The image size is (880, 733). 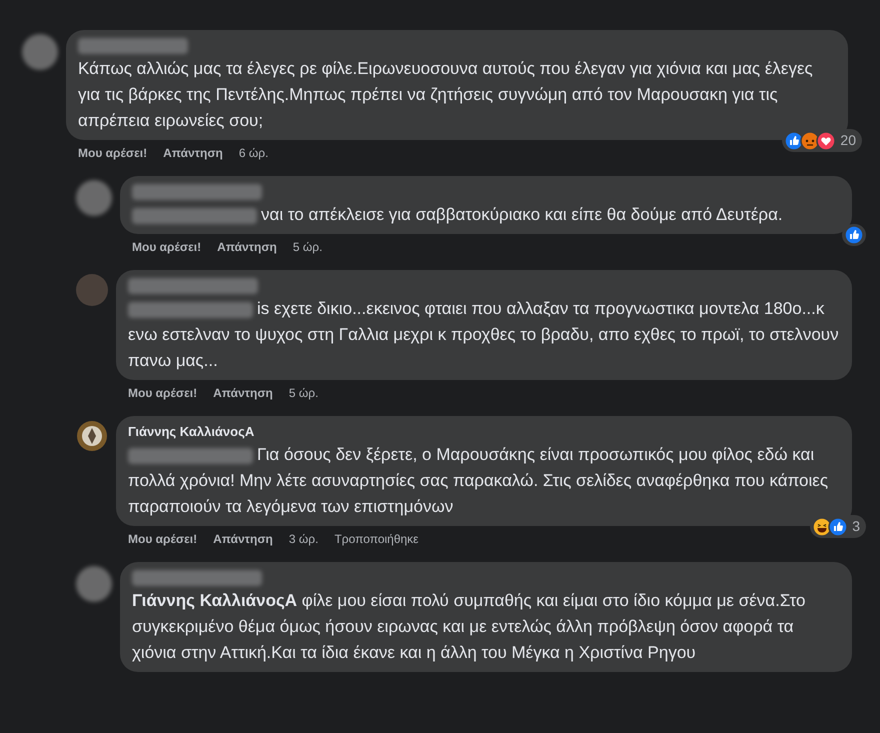 What do you see at coordinates (92, 290) in the screenshot?
I see `dark-avatar` at bounding box center [92, 290].